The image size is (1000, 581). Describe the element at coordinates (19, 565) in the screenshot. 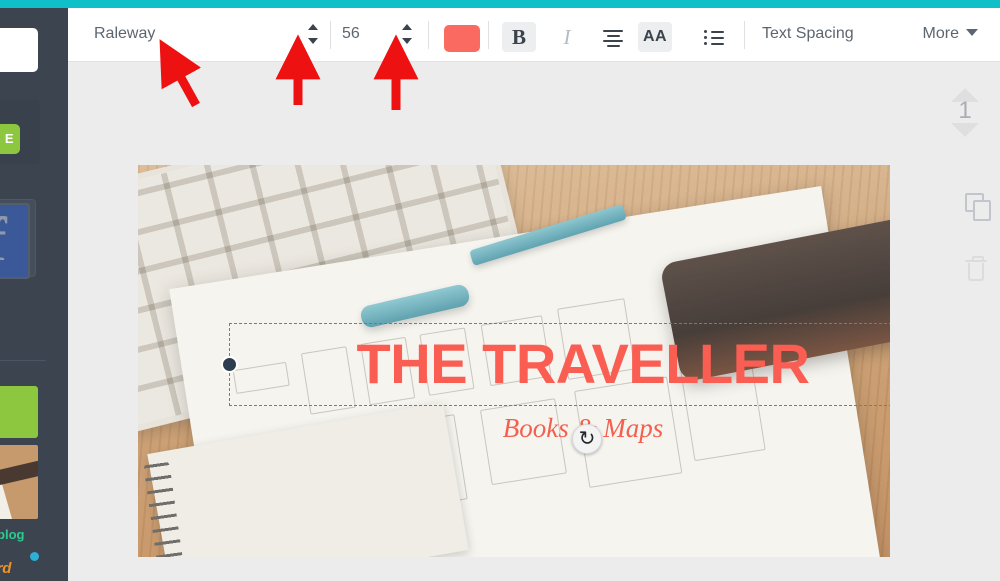

I see `sidebar-wizard-logo: izard` at that location.